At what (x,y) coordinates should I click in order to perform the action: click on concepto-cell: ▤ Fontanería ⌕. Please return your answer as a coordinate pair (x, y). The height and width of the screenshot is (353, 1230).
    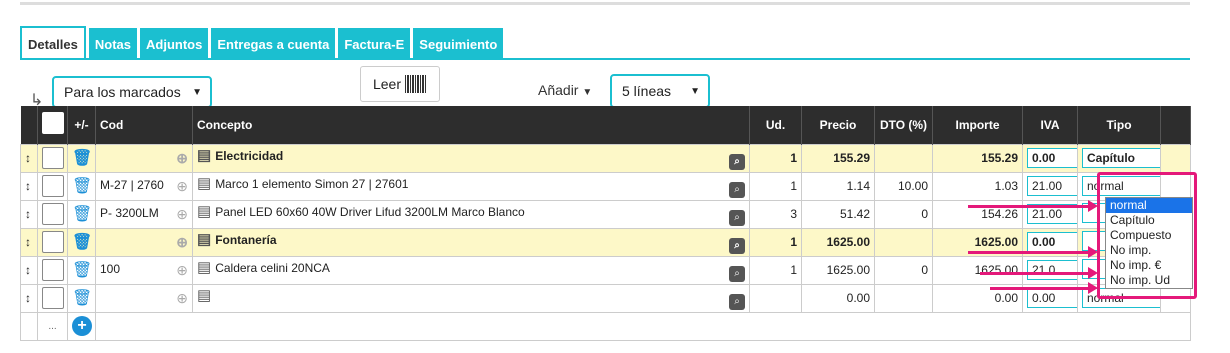
    Looking at the image, I should click on (471, 242).